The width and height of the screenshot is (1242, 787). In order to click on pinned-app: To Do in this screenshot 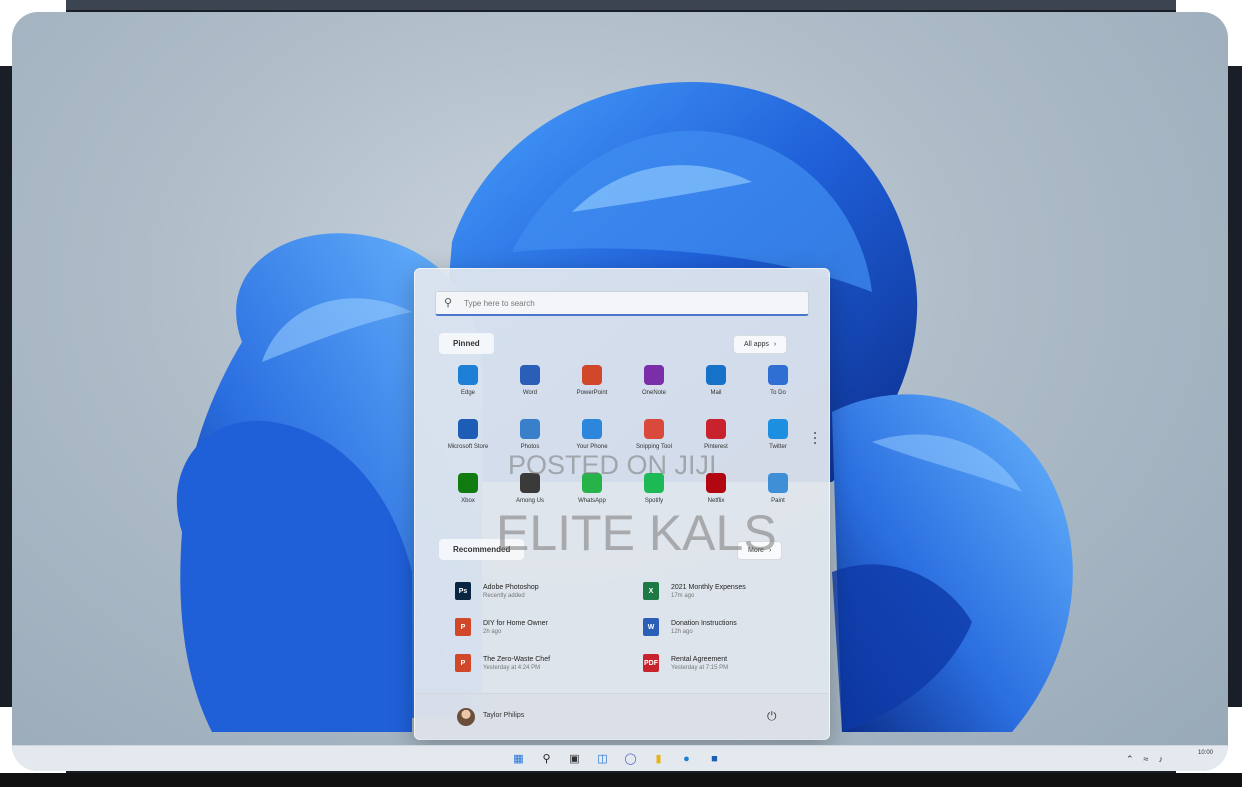, I will do `click(778, 380)`.